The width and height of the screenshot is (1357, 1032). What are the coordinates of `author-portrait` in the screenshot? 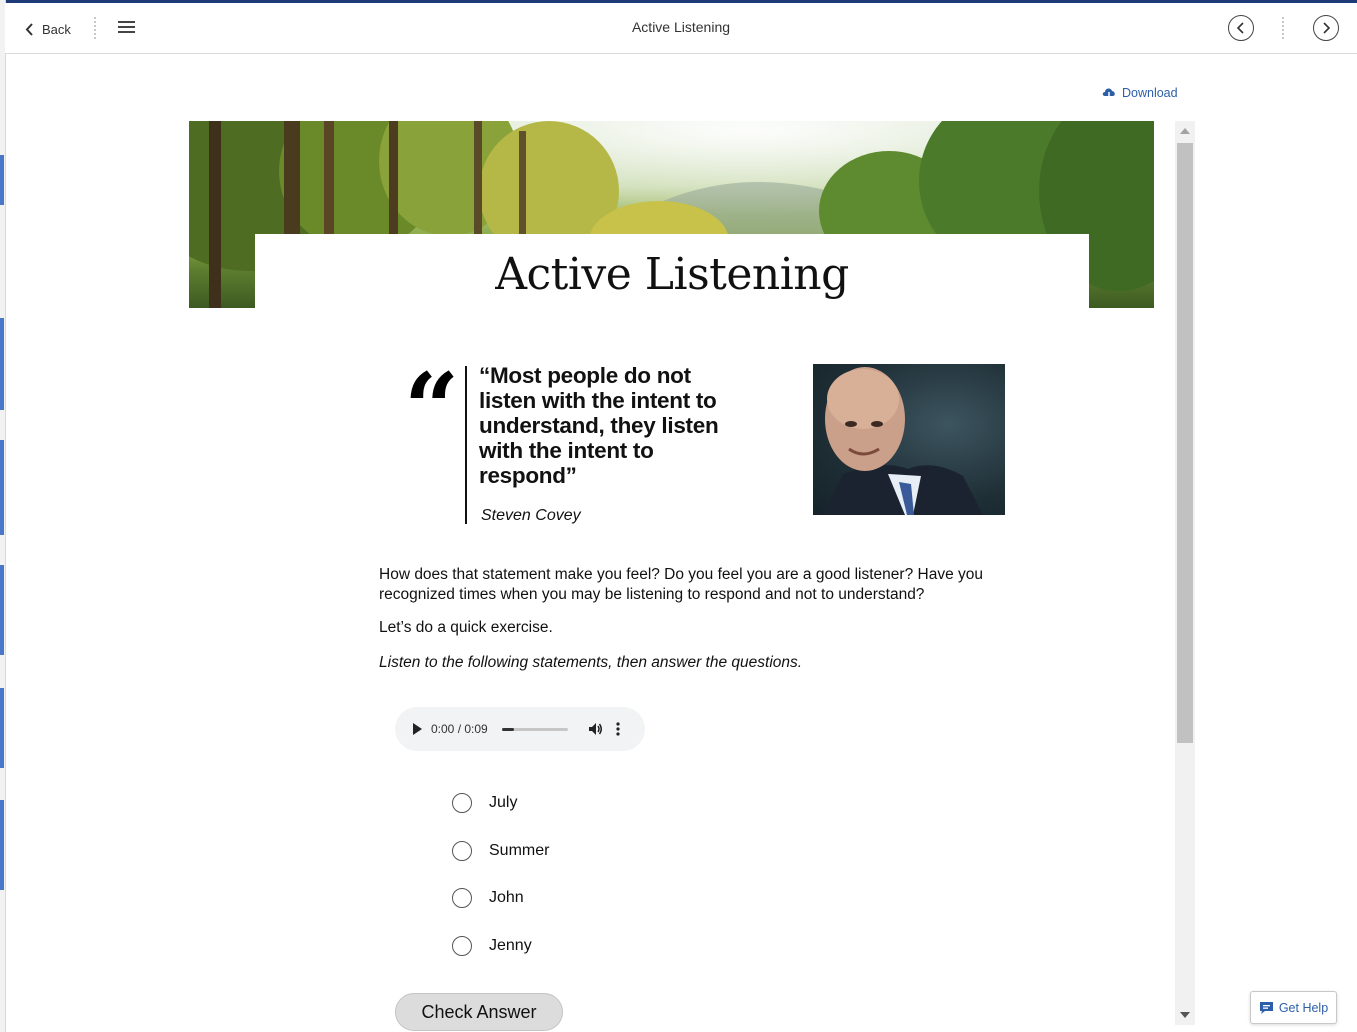 It's located at (909, 439).